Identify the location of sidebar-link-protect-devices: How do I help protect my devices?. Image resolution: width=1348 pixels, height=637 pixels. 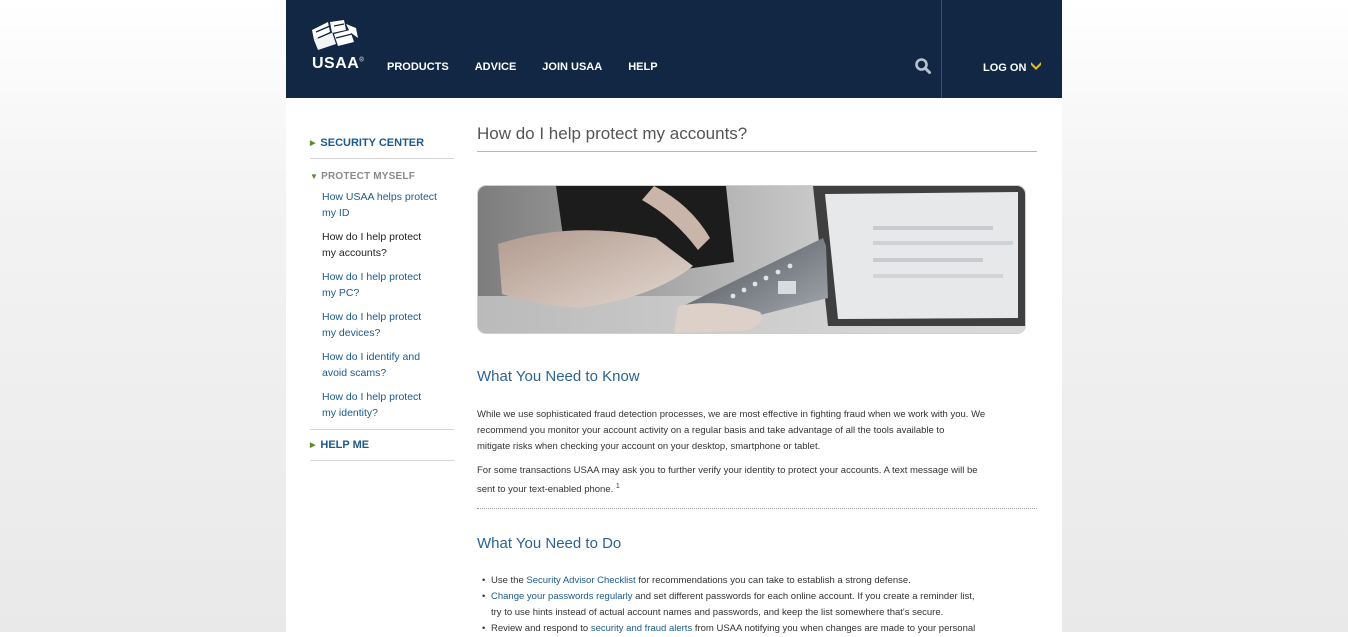
(388, 325).